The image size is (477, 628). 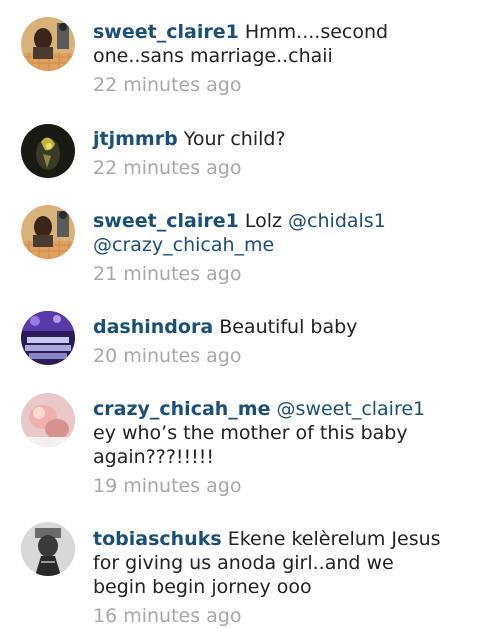 I want to click on timestamp: 16 minutes ago, so click(x=167, y=616).